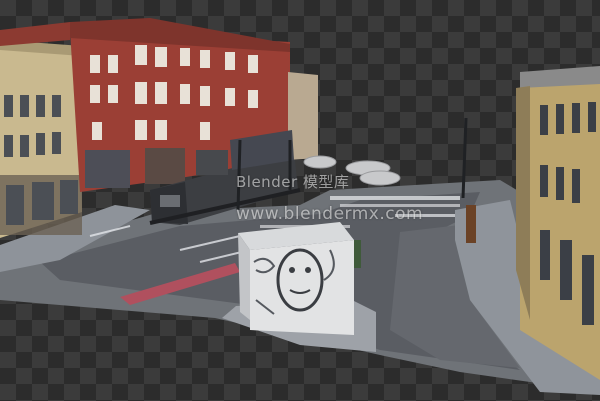 The image size is (600, 401). I want to click on utility-box, so click(471, 224).